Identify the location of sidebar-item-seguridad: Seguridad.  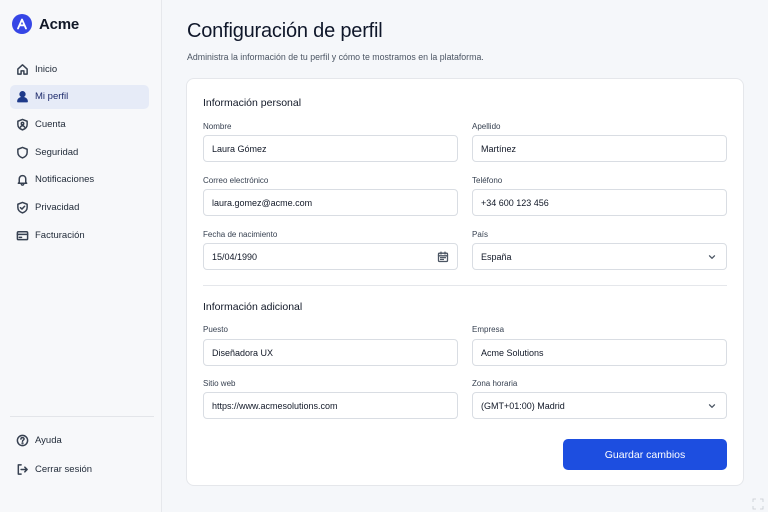
(79, 152).